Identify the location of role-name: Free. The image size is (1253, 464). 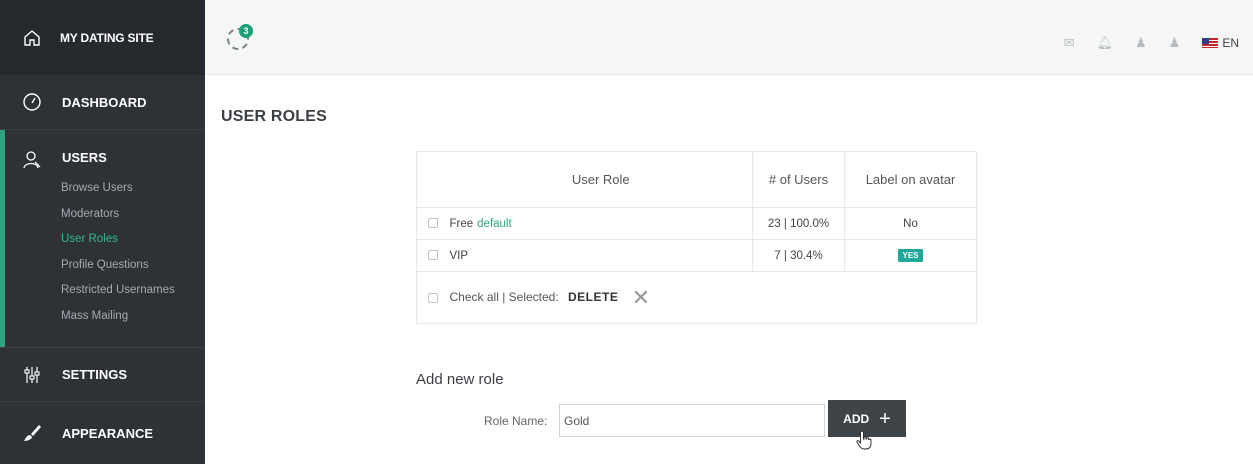
(462, 224).